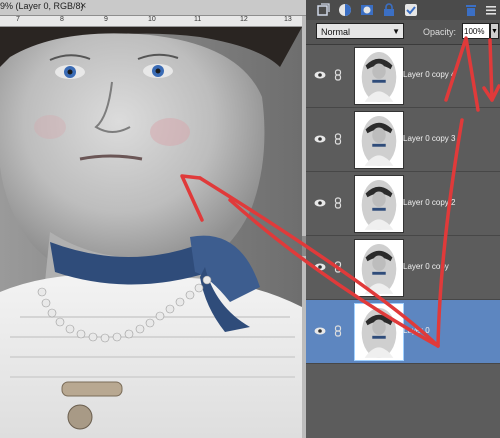 This screenshot has height=438, width=500. I want to click on layer-row: Layer 0, so click(403, 332).